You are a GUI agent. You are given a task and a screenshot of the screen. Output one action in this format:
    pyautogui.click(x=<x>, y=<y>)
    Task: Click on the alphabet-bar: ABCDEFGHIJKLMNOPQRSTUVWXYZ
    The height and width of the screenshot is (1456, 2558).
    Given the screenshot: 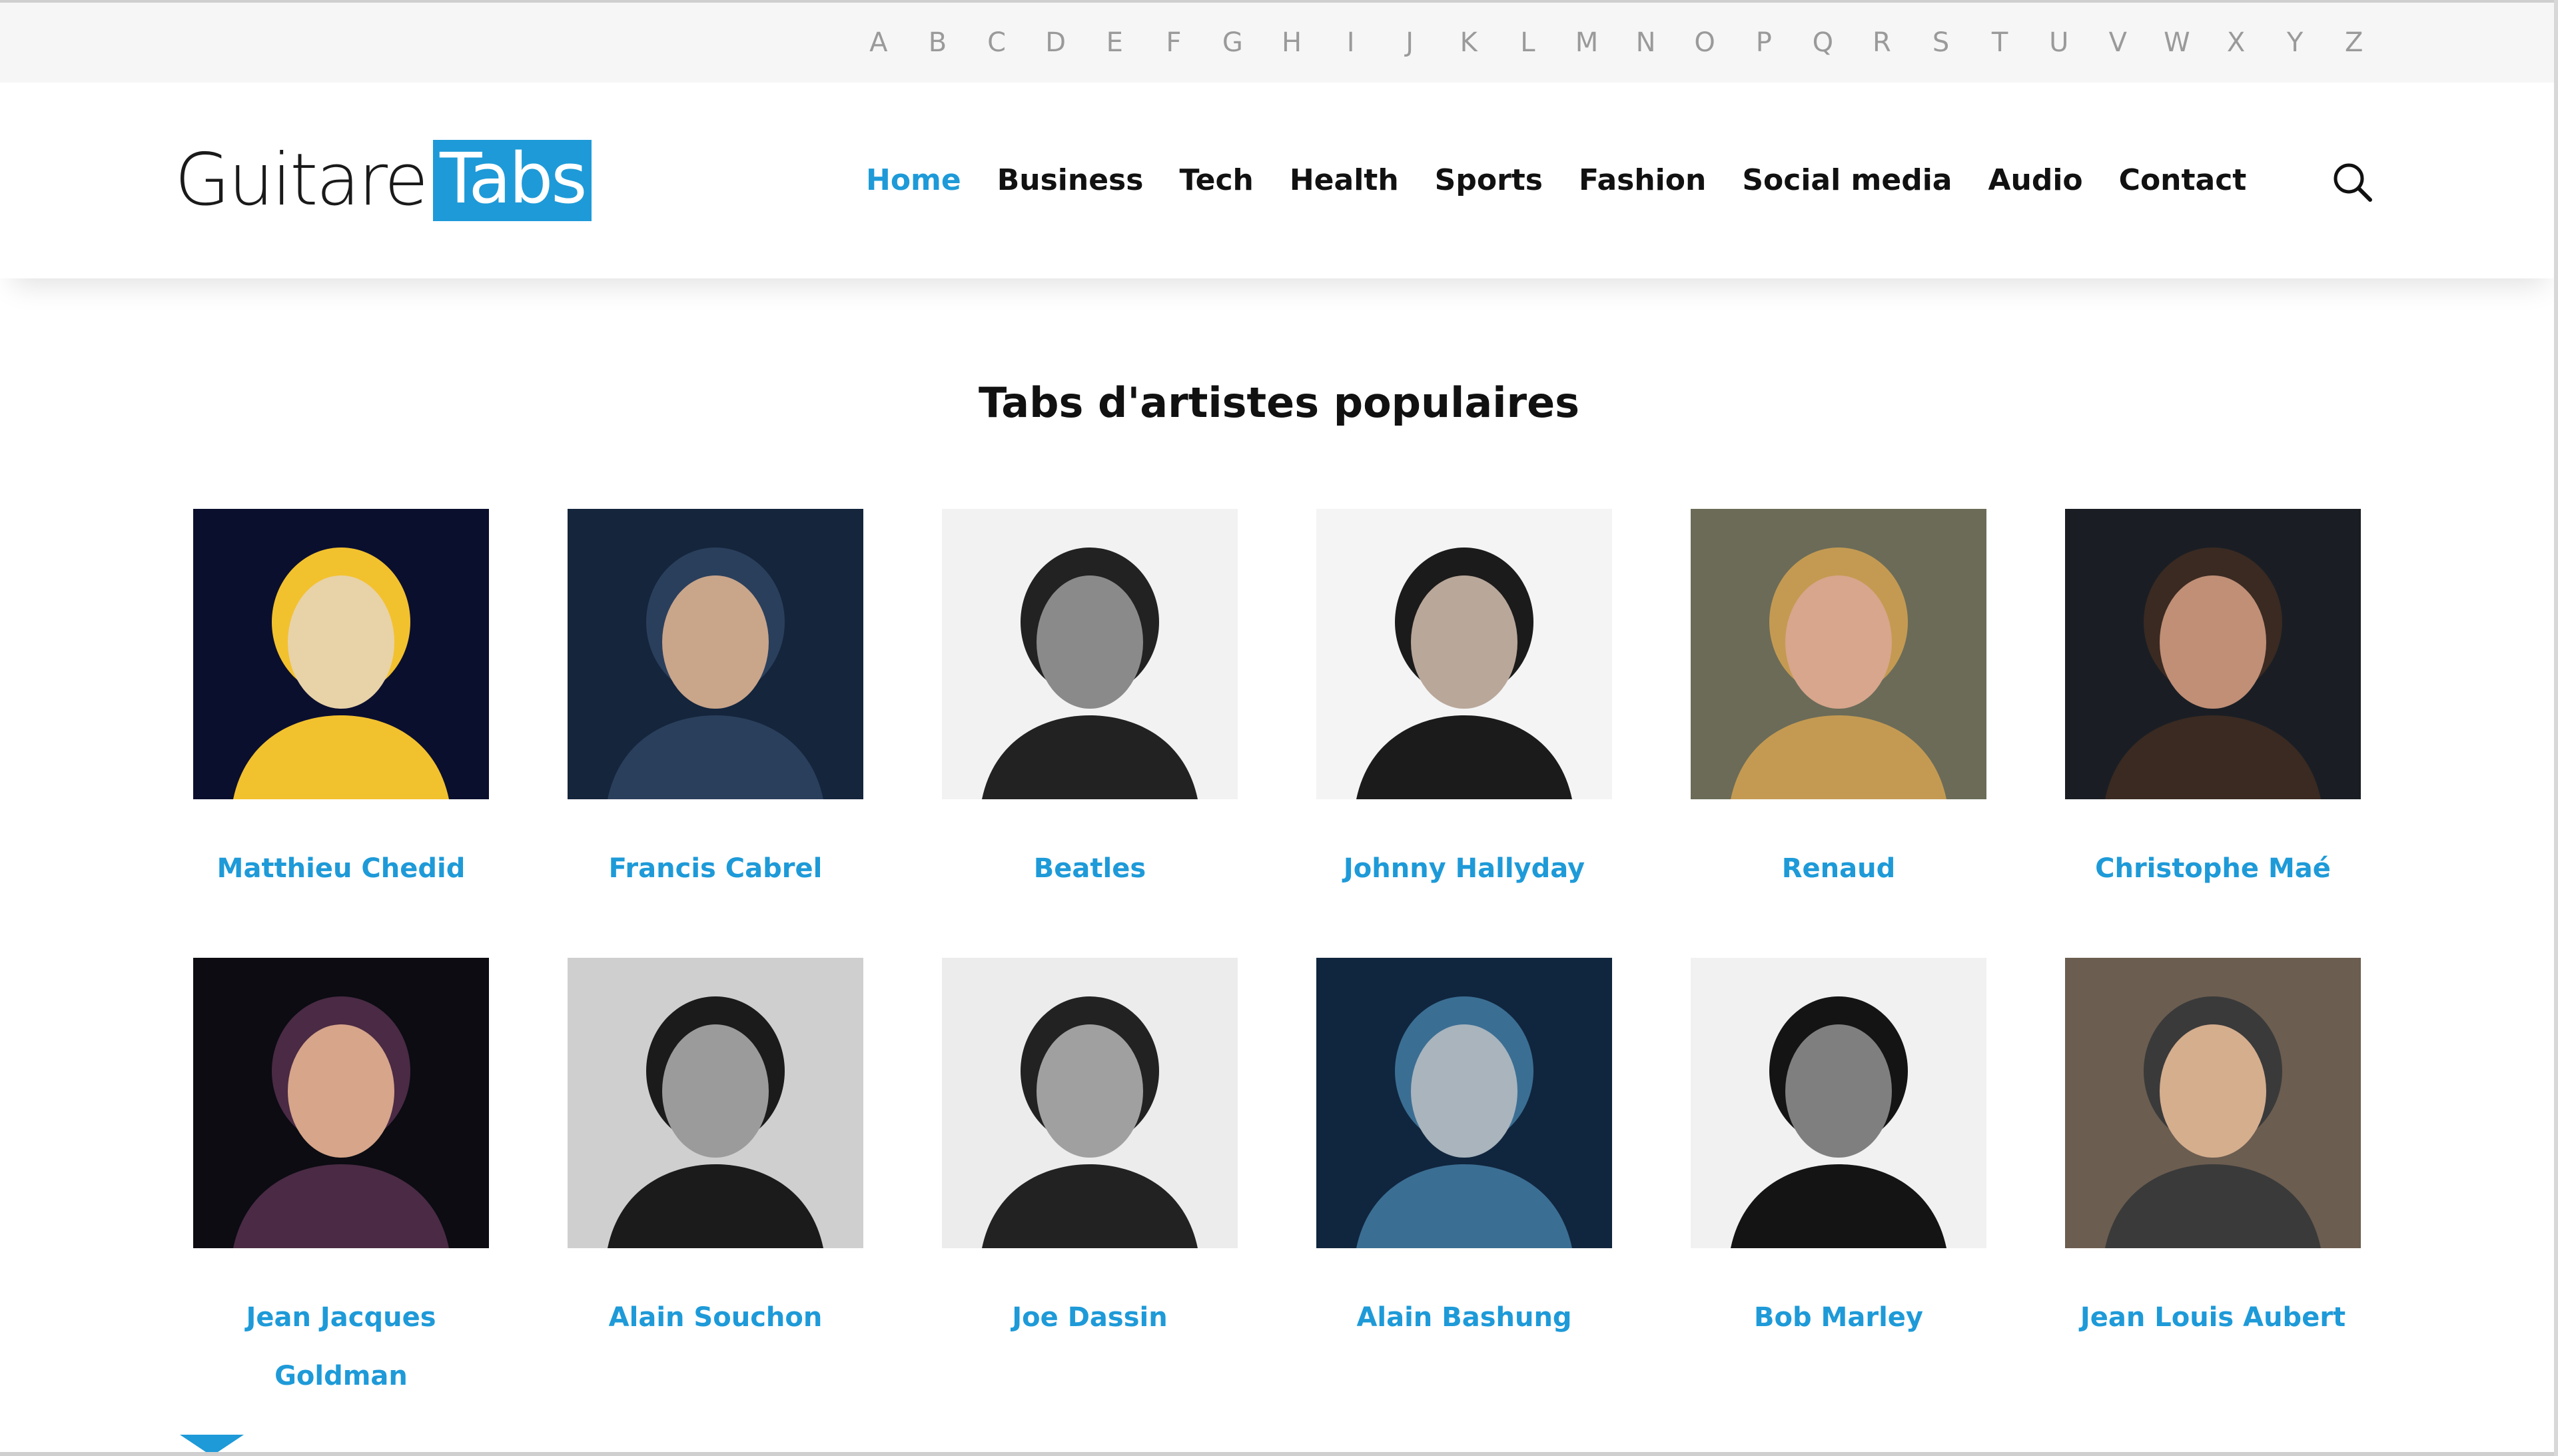 What is the action you would take?
    pyautogui.click(x=1279, y=41)
    